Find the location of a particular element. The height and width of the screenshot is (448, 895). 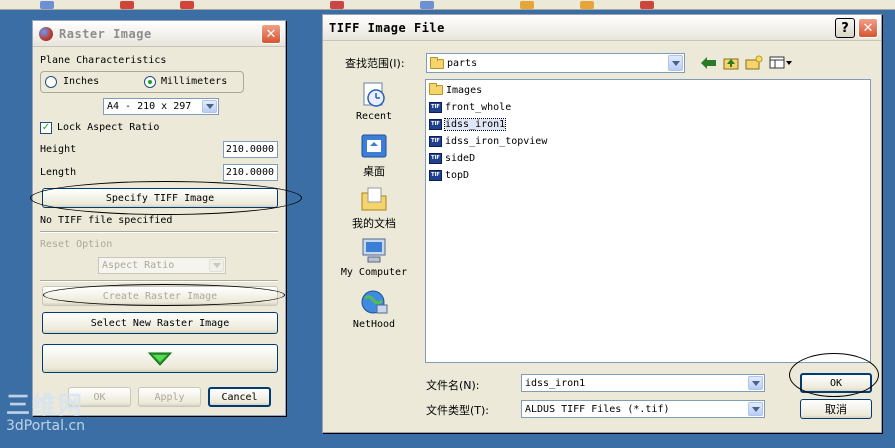

list-item-file: TIF sideD is located at coordinates (452, 158).